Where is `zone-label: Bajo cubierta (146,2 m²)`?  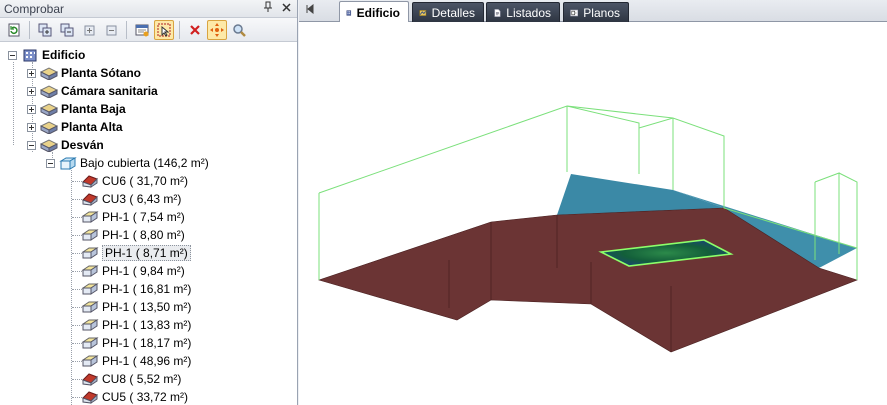
zone-label: Bajo cubierta (146,2 m²) is located at coordinates (144, 163).